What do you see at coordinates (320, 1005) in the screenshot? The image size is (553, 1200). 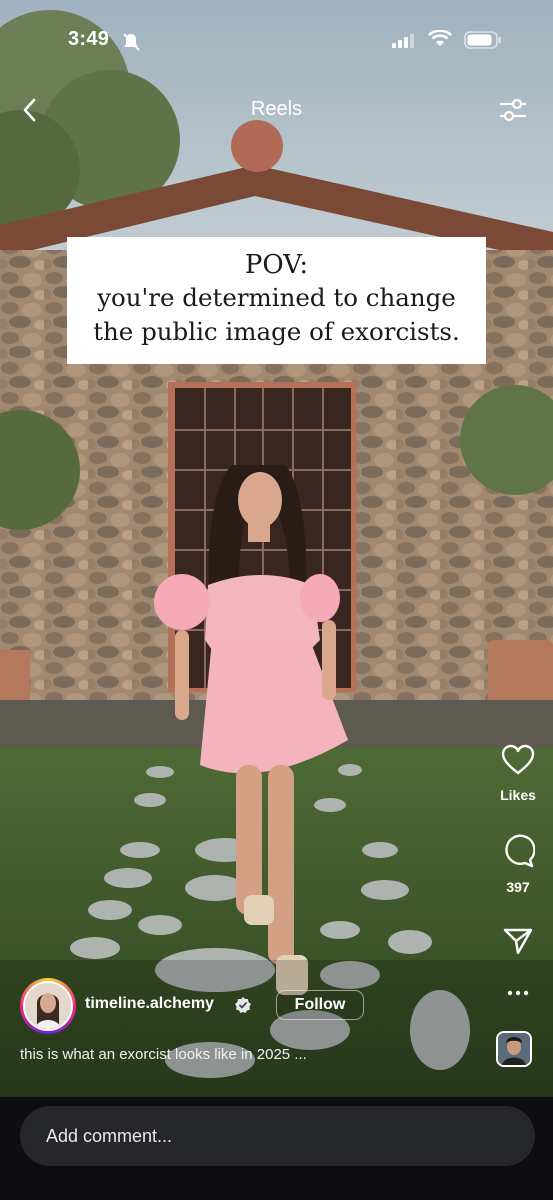 I see `follow-button: Follow` at bounding box center [320, 1005].